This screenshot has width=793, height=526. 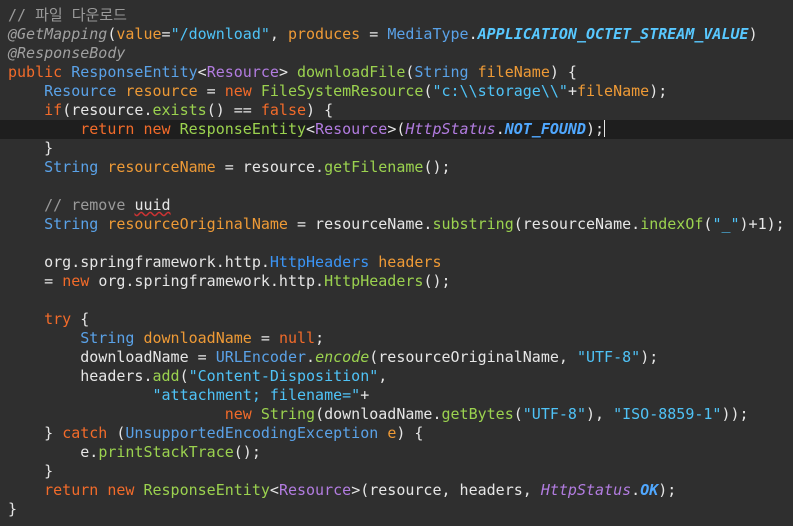 I want to click on code-token: exists, so click(x=179, y=110).